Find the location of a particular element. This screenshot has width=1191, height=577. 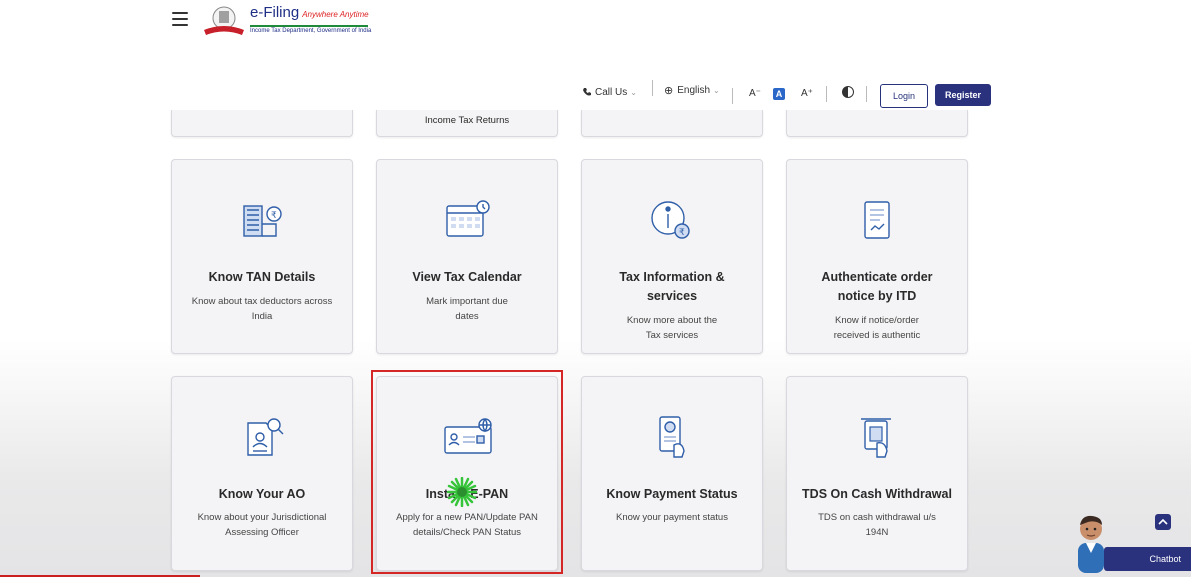

scroll-to-top-button is located at coordinates (1163, 522).